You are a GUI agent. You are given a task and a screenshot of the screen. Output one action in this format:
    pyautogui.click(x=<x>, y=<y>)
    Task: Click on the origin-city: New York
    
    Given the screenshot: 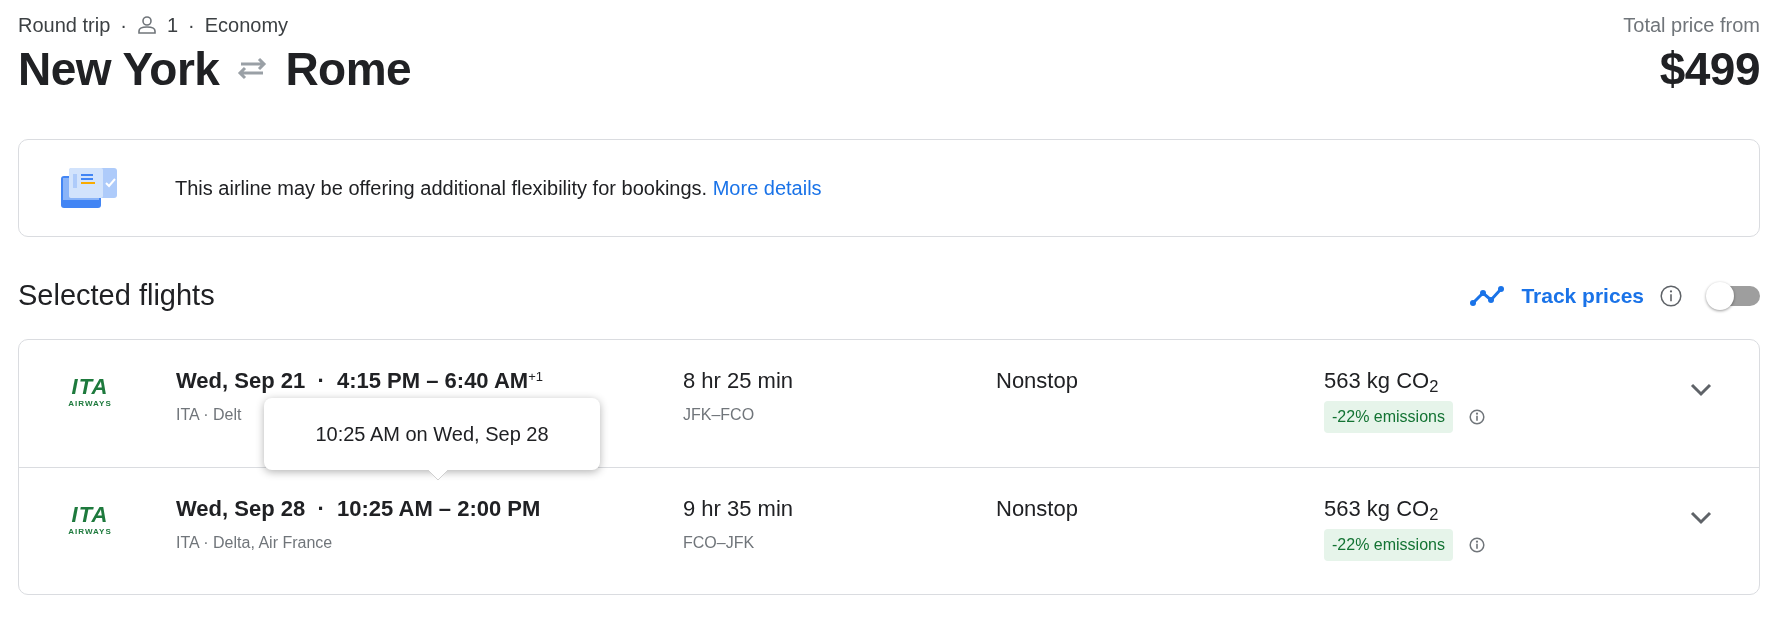 What is the action you would take?
    pyautogui.click(x=119, y=69)
    